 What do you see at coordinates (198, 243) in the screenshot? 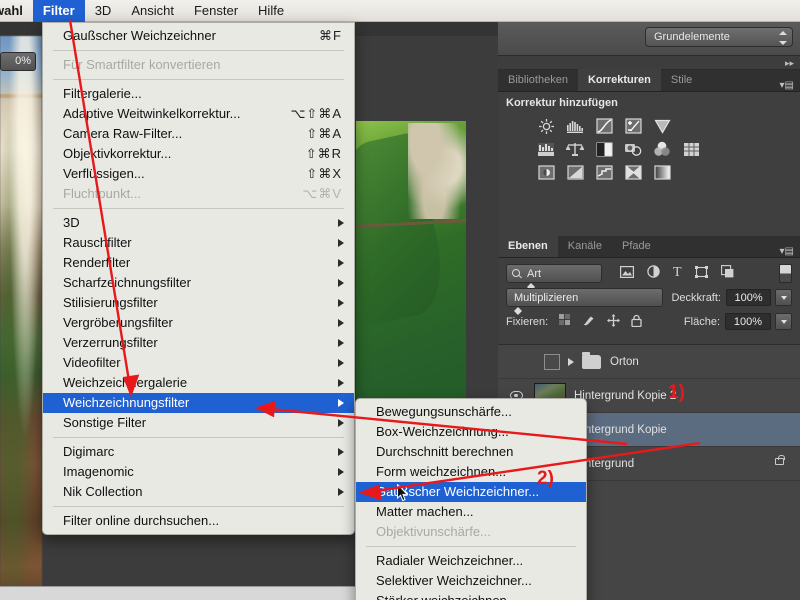
I see `menu-item-rauschfilter: Rauschfilter` at bounding box center [198, 243].